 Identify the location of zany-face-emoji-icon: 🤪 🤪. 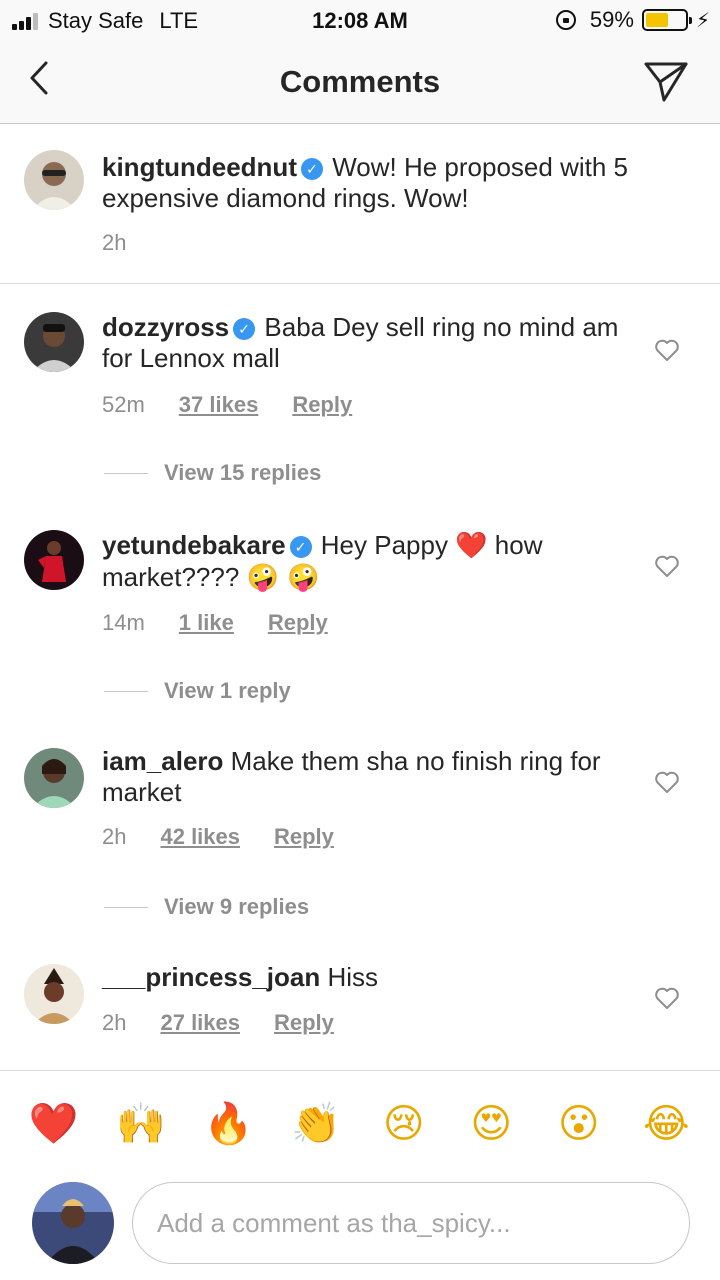
(283, 578).